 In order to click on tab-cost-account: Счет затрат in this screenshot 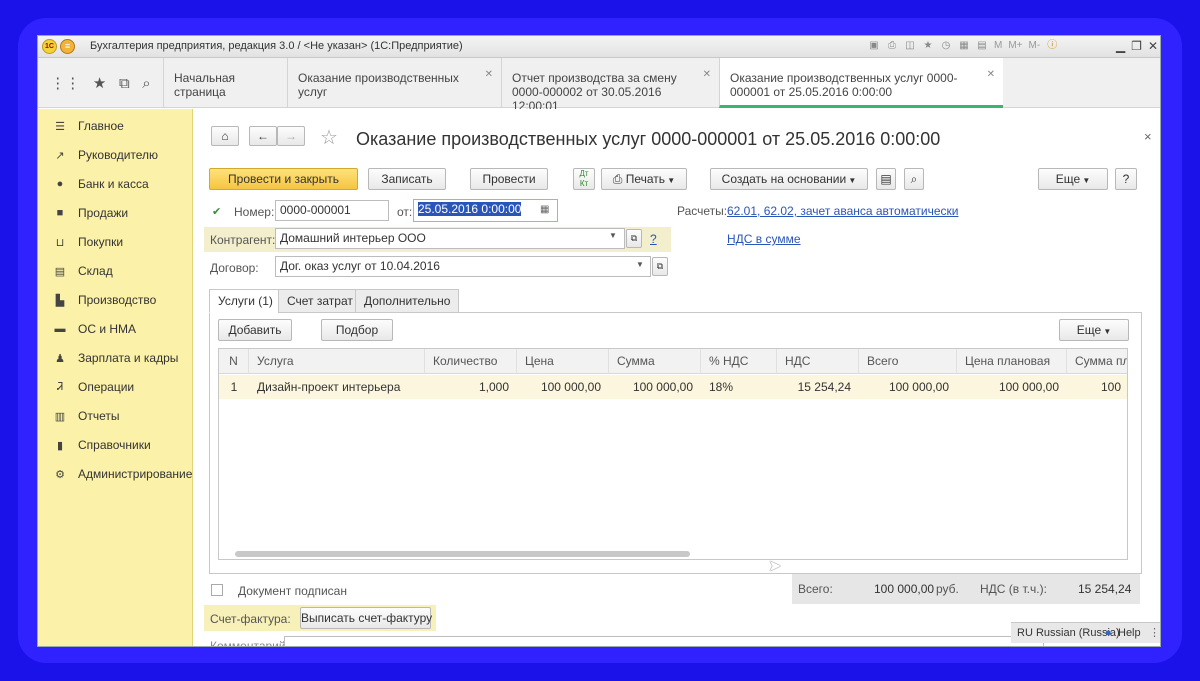, I will do `click(320, 301)`.